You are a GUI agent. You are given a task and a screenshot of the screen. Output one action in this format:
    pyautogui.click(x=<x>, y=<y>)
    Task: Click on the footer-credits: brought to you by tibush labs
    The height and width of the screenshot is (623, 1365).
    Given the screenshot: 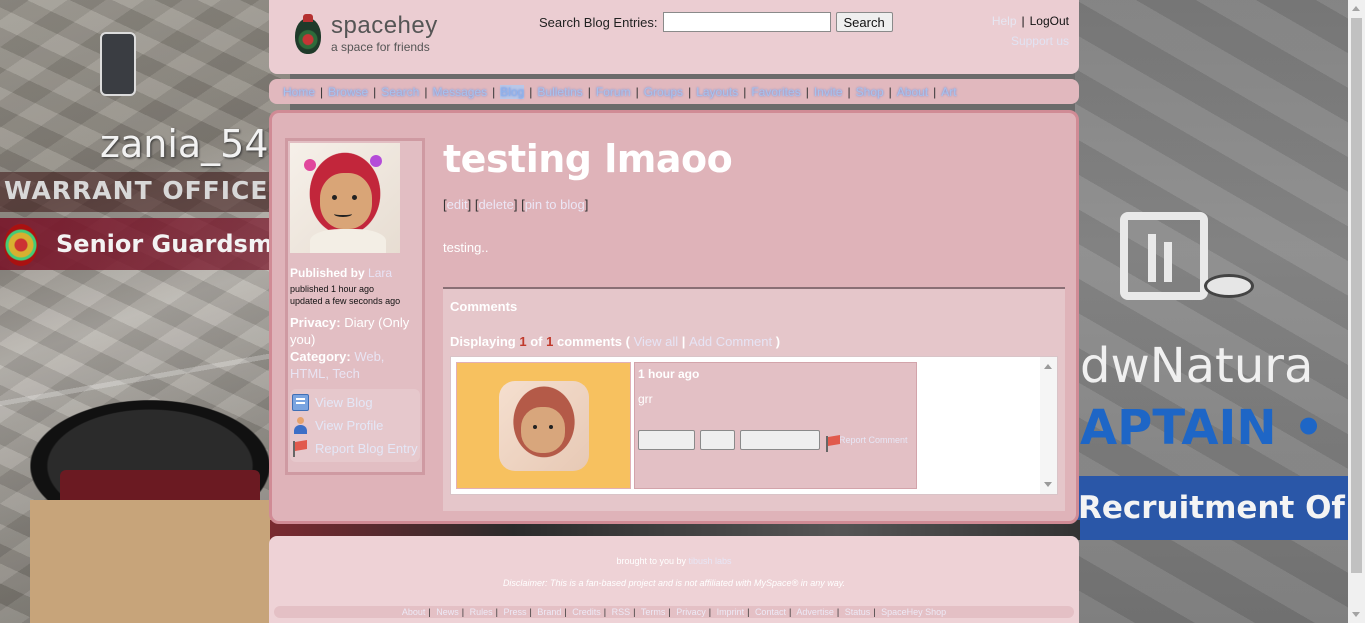 What is the action you would take?
    pyautogui.click(x=674, y=561)
    